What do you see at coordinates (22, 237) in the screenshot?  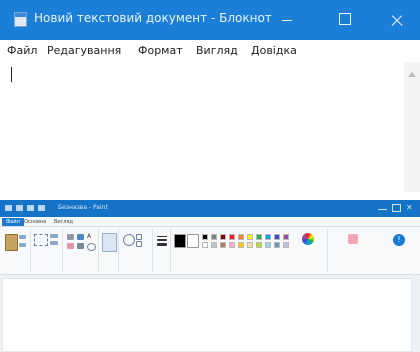 I see `cut-icon` at bounding box center [22, 237].